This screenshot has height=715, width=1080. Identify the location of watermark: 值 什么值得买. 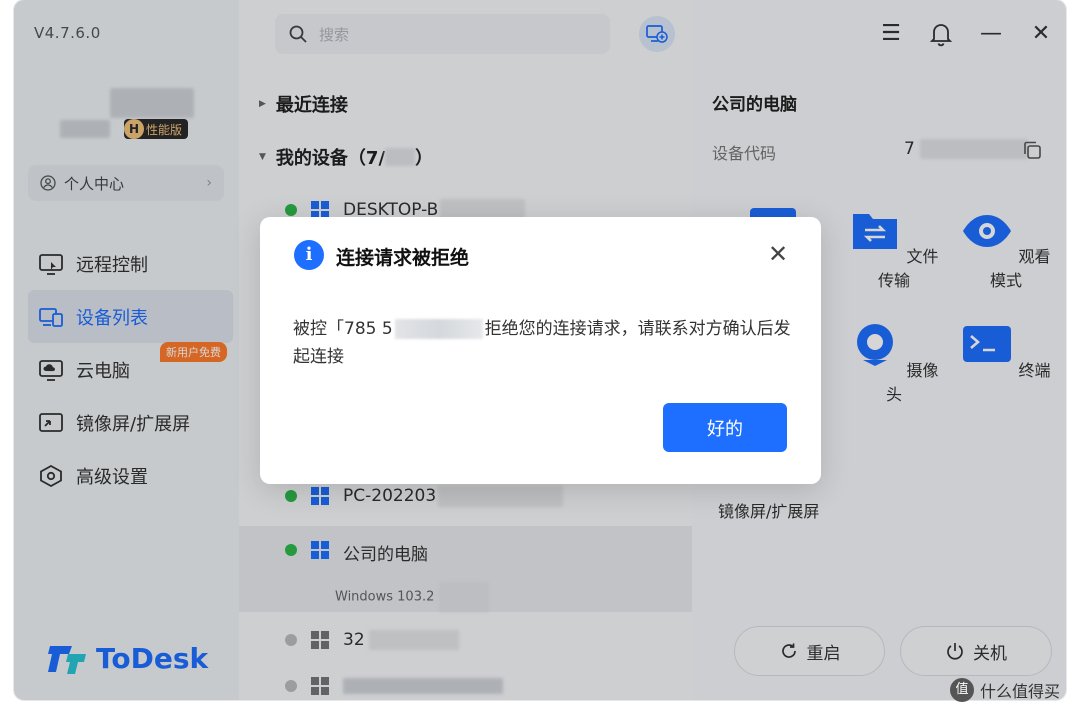
(1005, 690).